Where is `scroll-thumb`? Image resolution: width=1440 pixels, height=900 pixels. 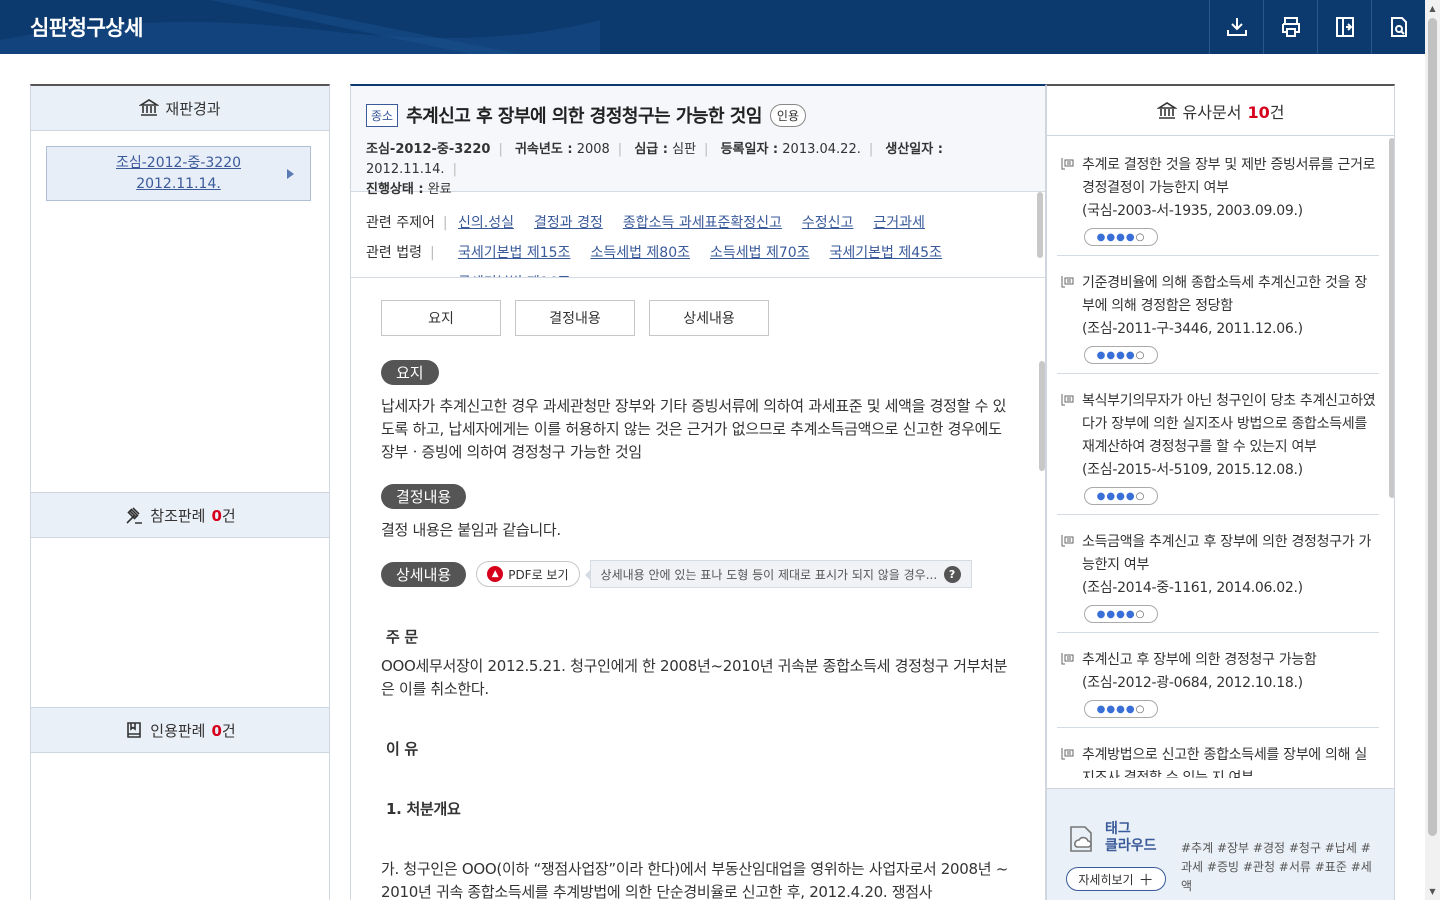
scroll-thumb is located at coordinates (1432, 427).